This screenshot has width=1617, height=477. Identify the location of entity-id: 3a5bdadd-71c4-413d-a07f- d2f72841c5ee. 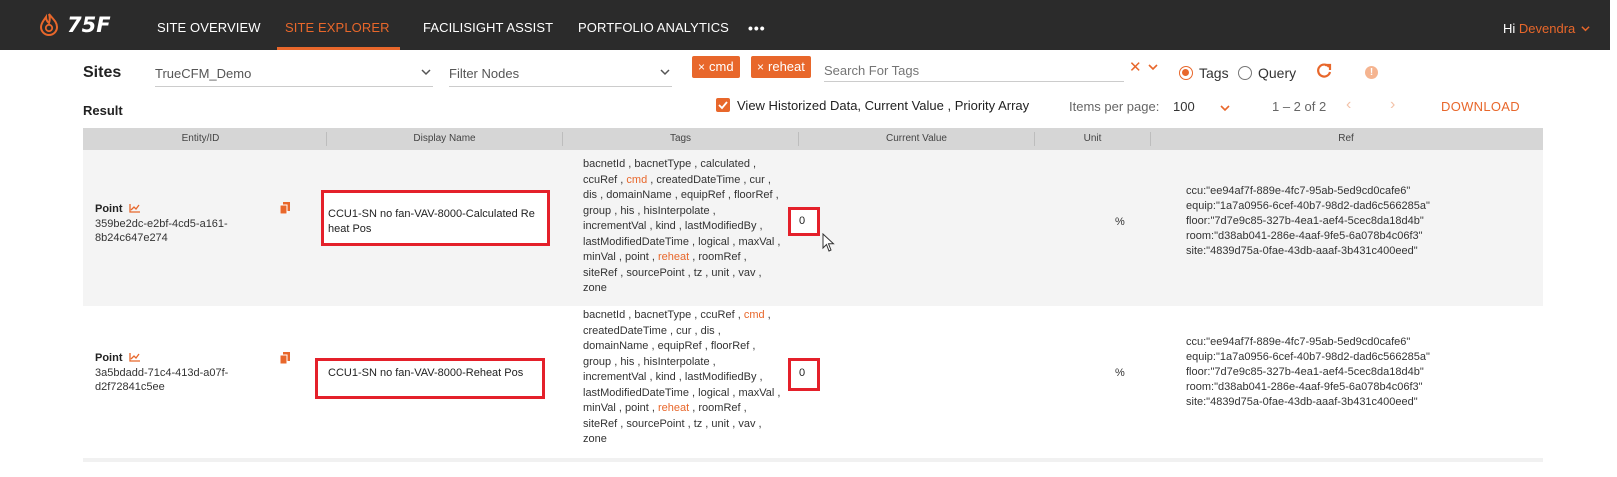
(180, 380).